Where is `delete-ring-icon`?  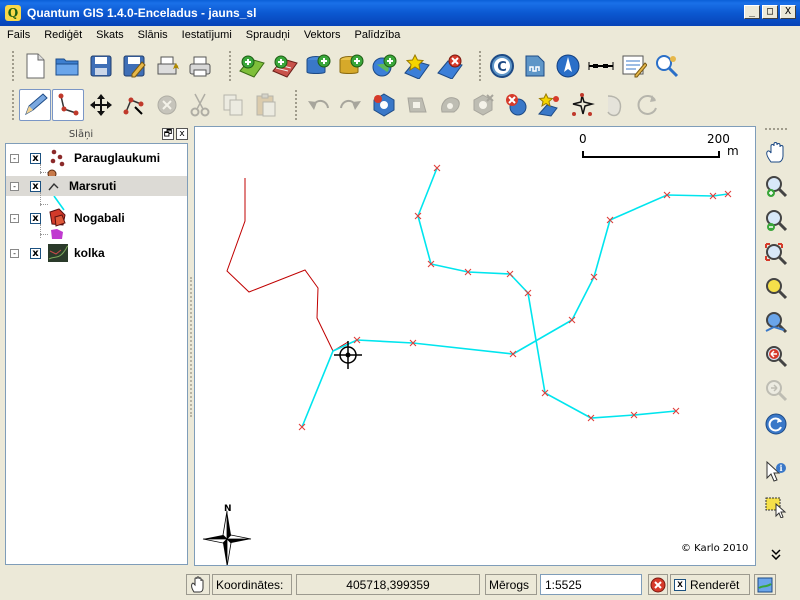 delete-ring-icon is located at coordinates (483, 105).